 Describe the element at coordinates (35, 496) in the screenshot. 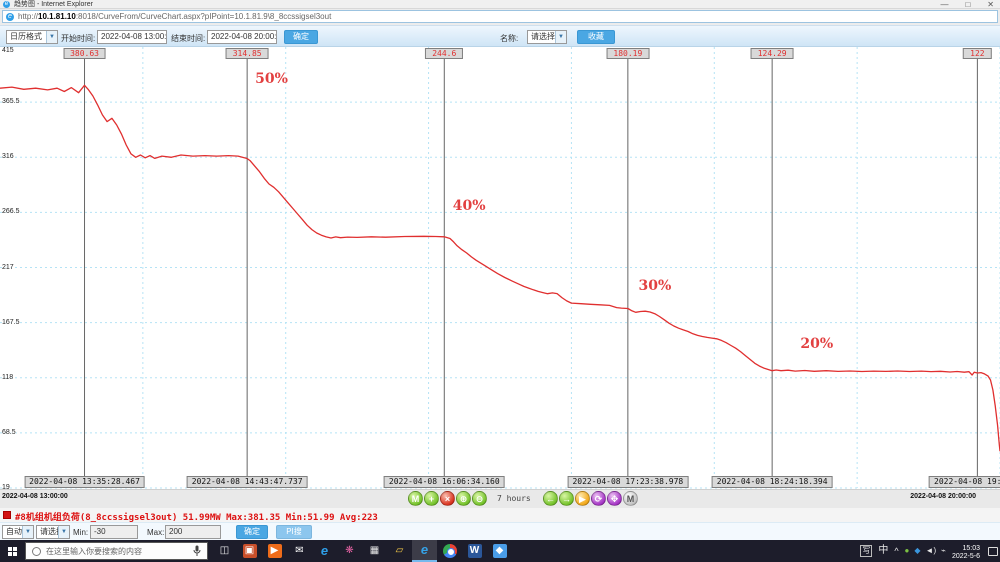

I see `chart-start-time: 2022-04-08 13:00:00` at that location.